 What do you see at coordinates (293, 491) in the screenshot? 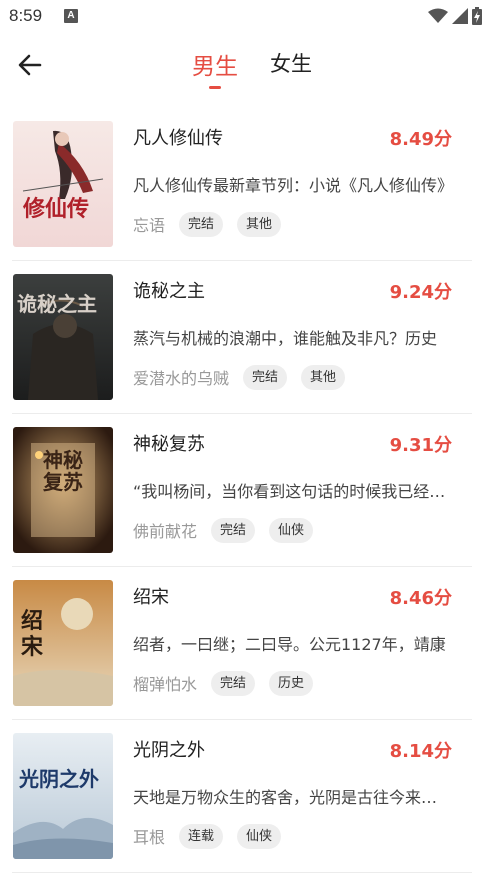
I see `book-description: “我叫杨间，当你看到这句话的时候我已经死了` at bounding box center [293, 491].